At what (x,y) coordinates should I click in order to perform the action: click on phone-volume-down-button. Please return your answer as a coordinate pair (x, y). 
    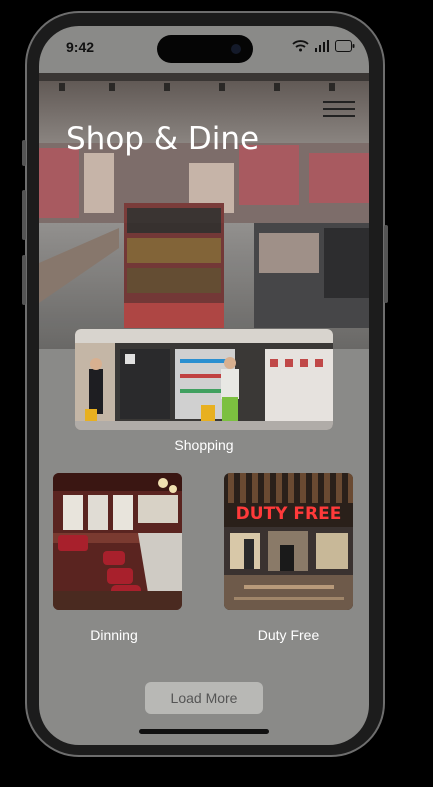
    Looking at the image, I should click on (24, 280).